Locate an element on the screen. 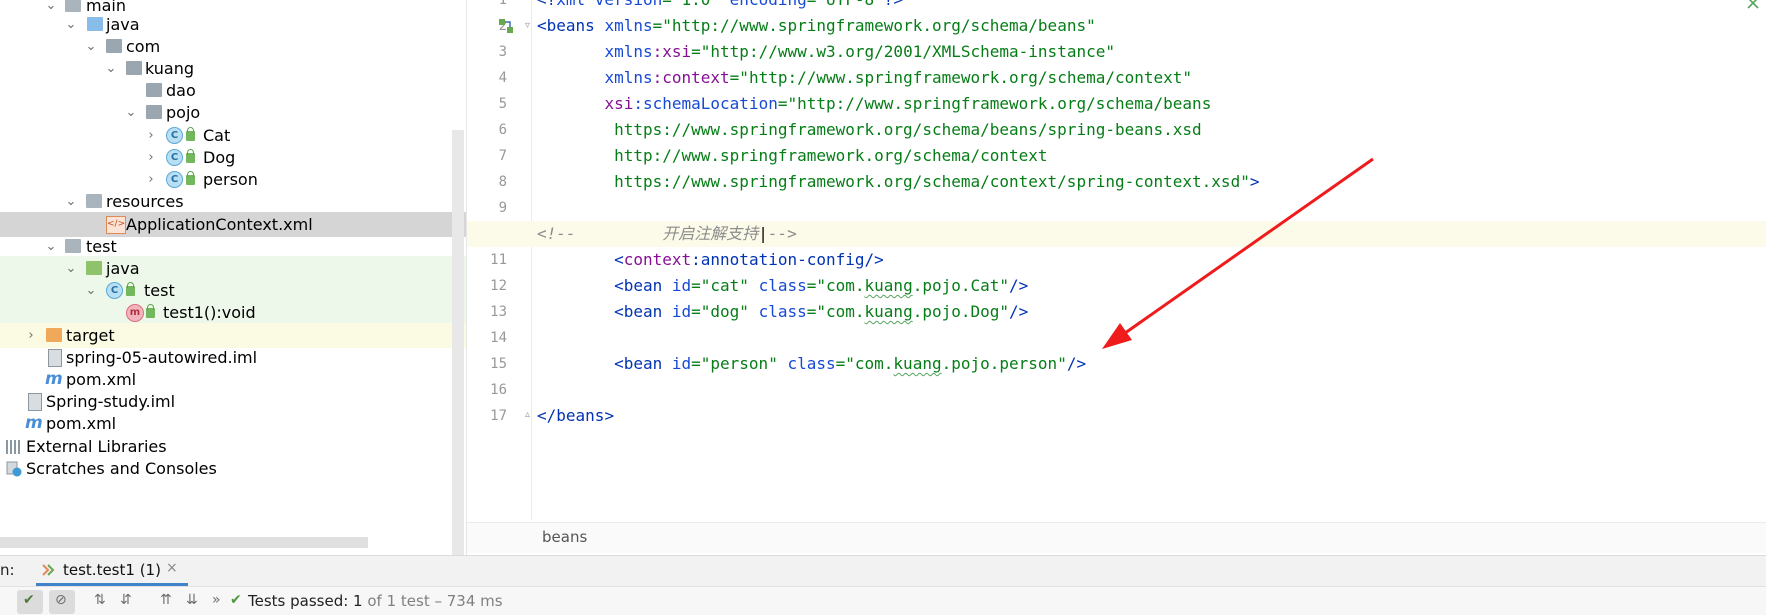 This screenshot has height=615, width=1766. token: xsi is located at coordinates (619, 103).